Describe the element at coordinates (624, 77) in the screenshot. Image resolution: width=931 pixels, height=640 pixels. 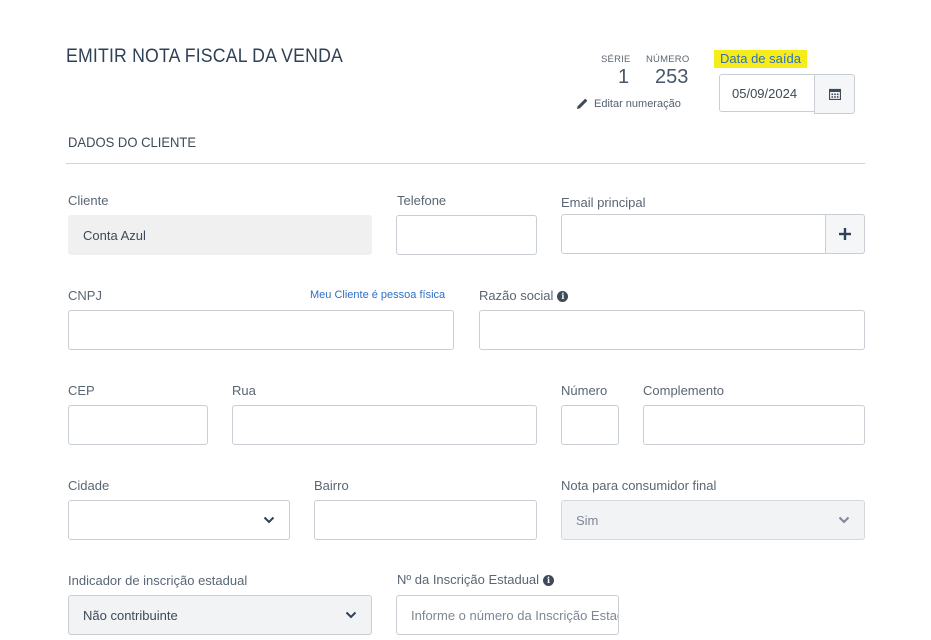
I see `serie-value: 1` at that location.